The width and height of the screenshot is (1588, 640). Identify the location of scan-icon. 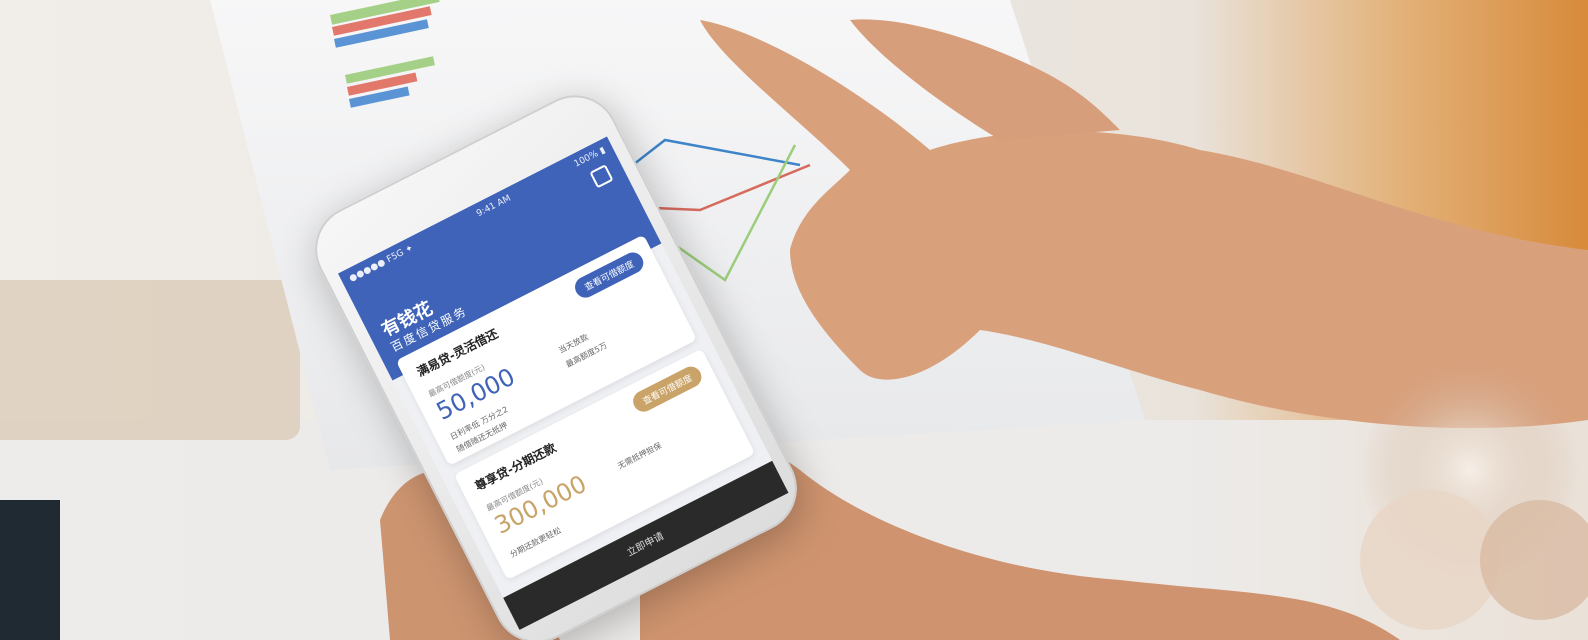
(601, 176).